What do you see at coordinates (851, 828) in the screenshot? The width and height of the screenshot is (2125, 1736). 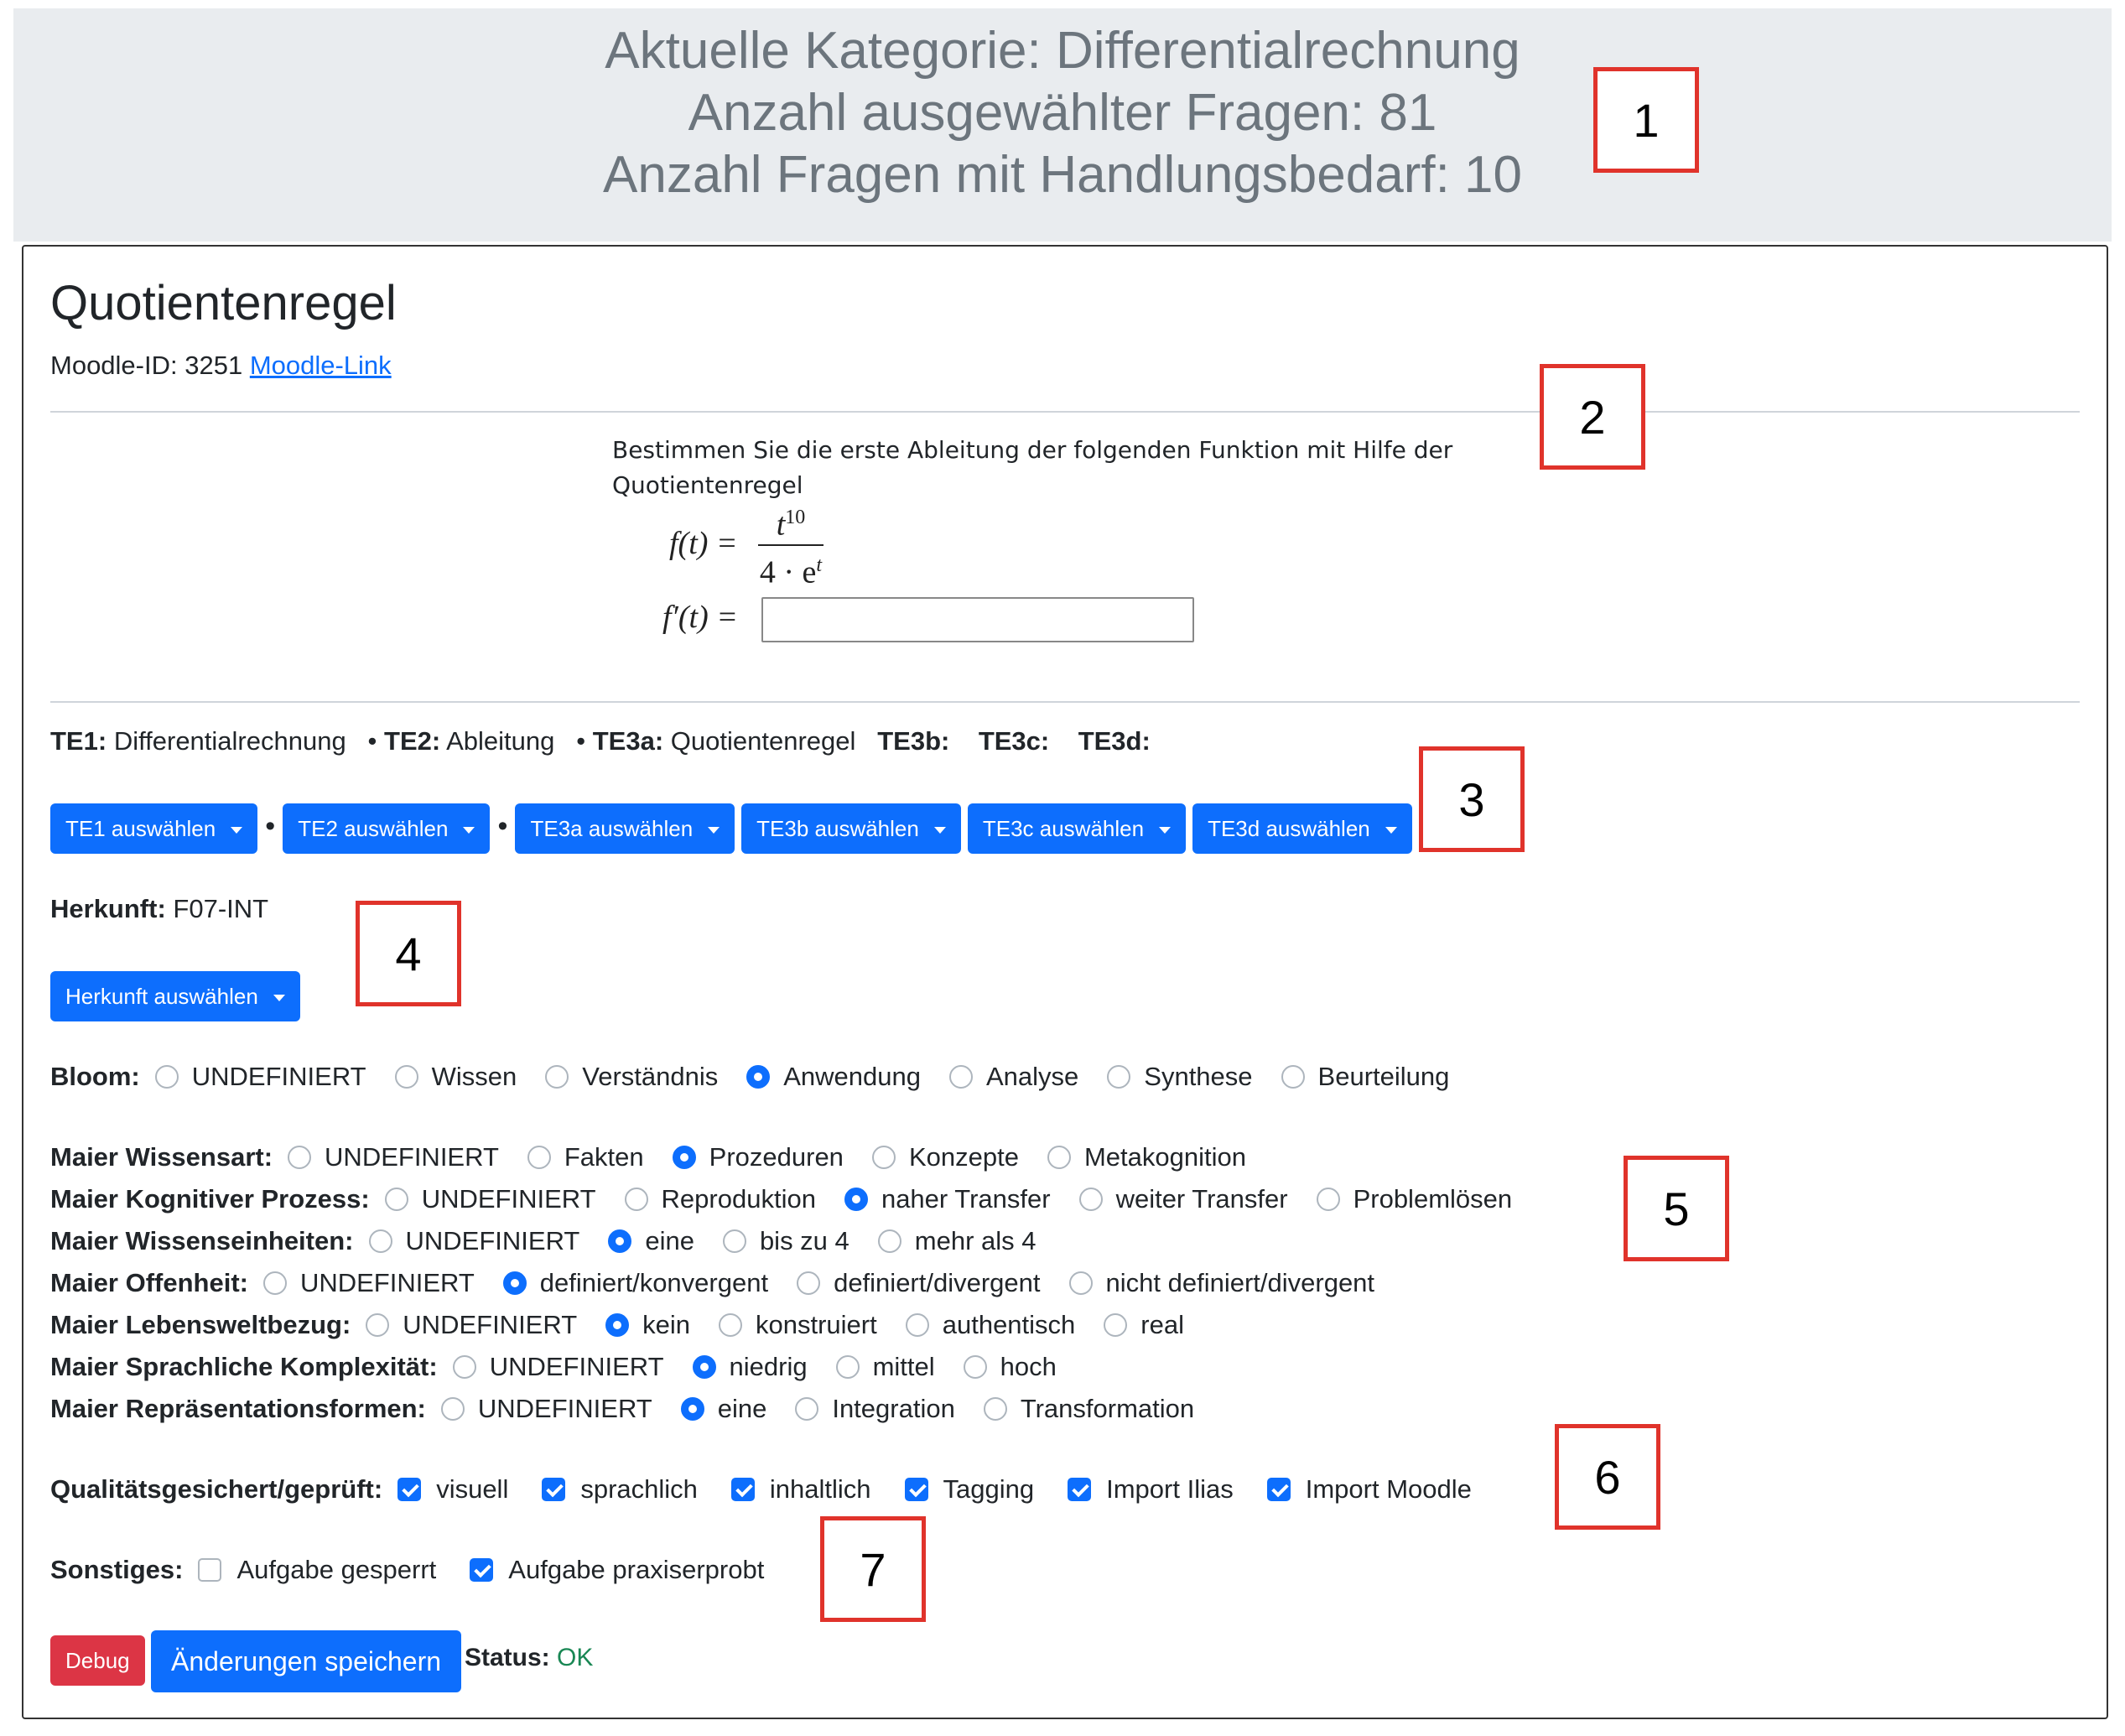 I see `te3b-select-button: TE3b auswählen` at bounding box center [851, 828].